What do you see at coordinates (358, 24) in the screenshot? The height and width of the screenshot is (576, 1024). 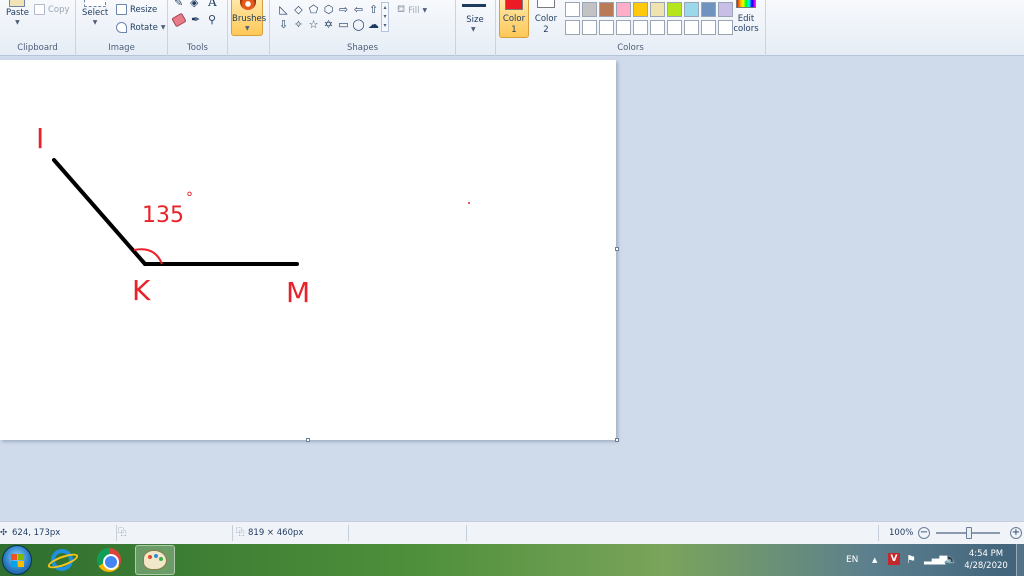 I see `oval-callout-shape-icon: ◯` at bounding box center [358, 24].